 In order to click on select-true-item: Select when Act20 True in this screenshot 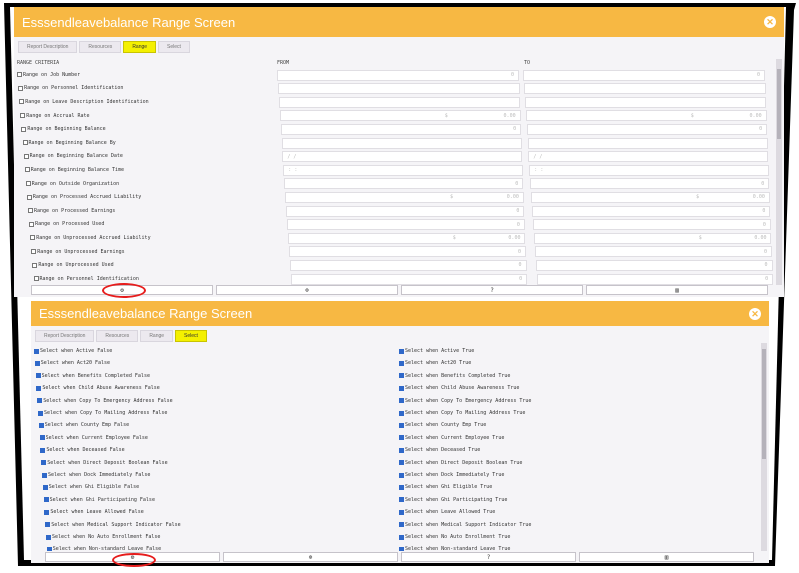, I will do `click(435, 363)`.